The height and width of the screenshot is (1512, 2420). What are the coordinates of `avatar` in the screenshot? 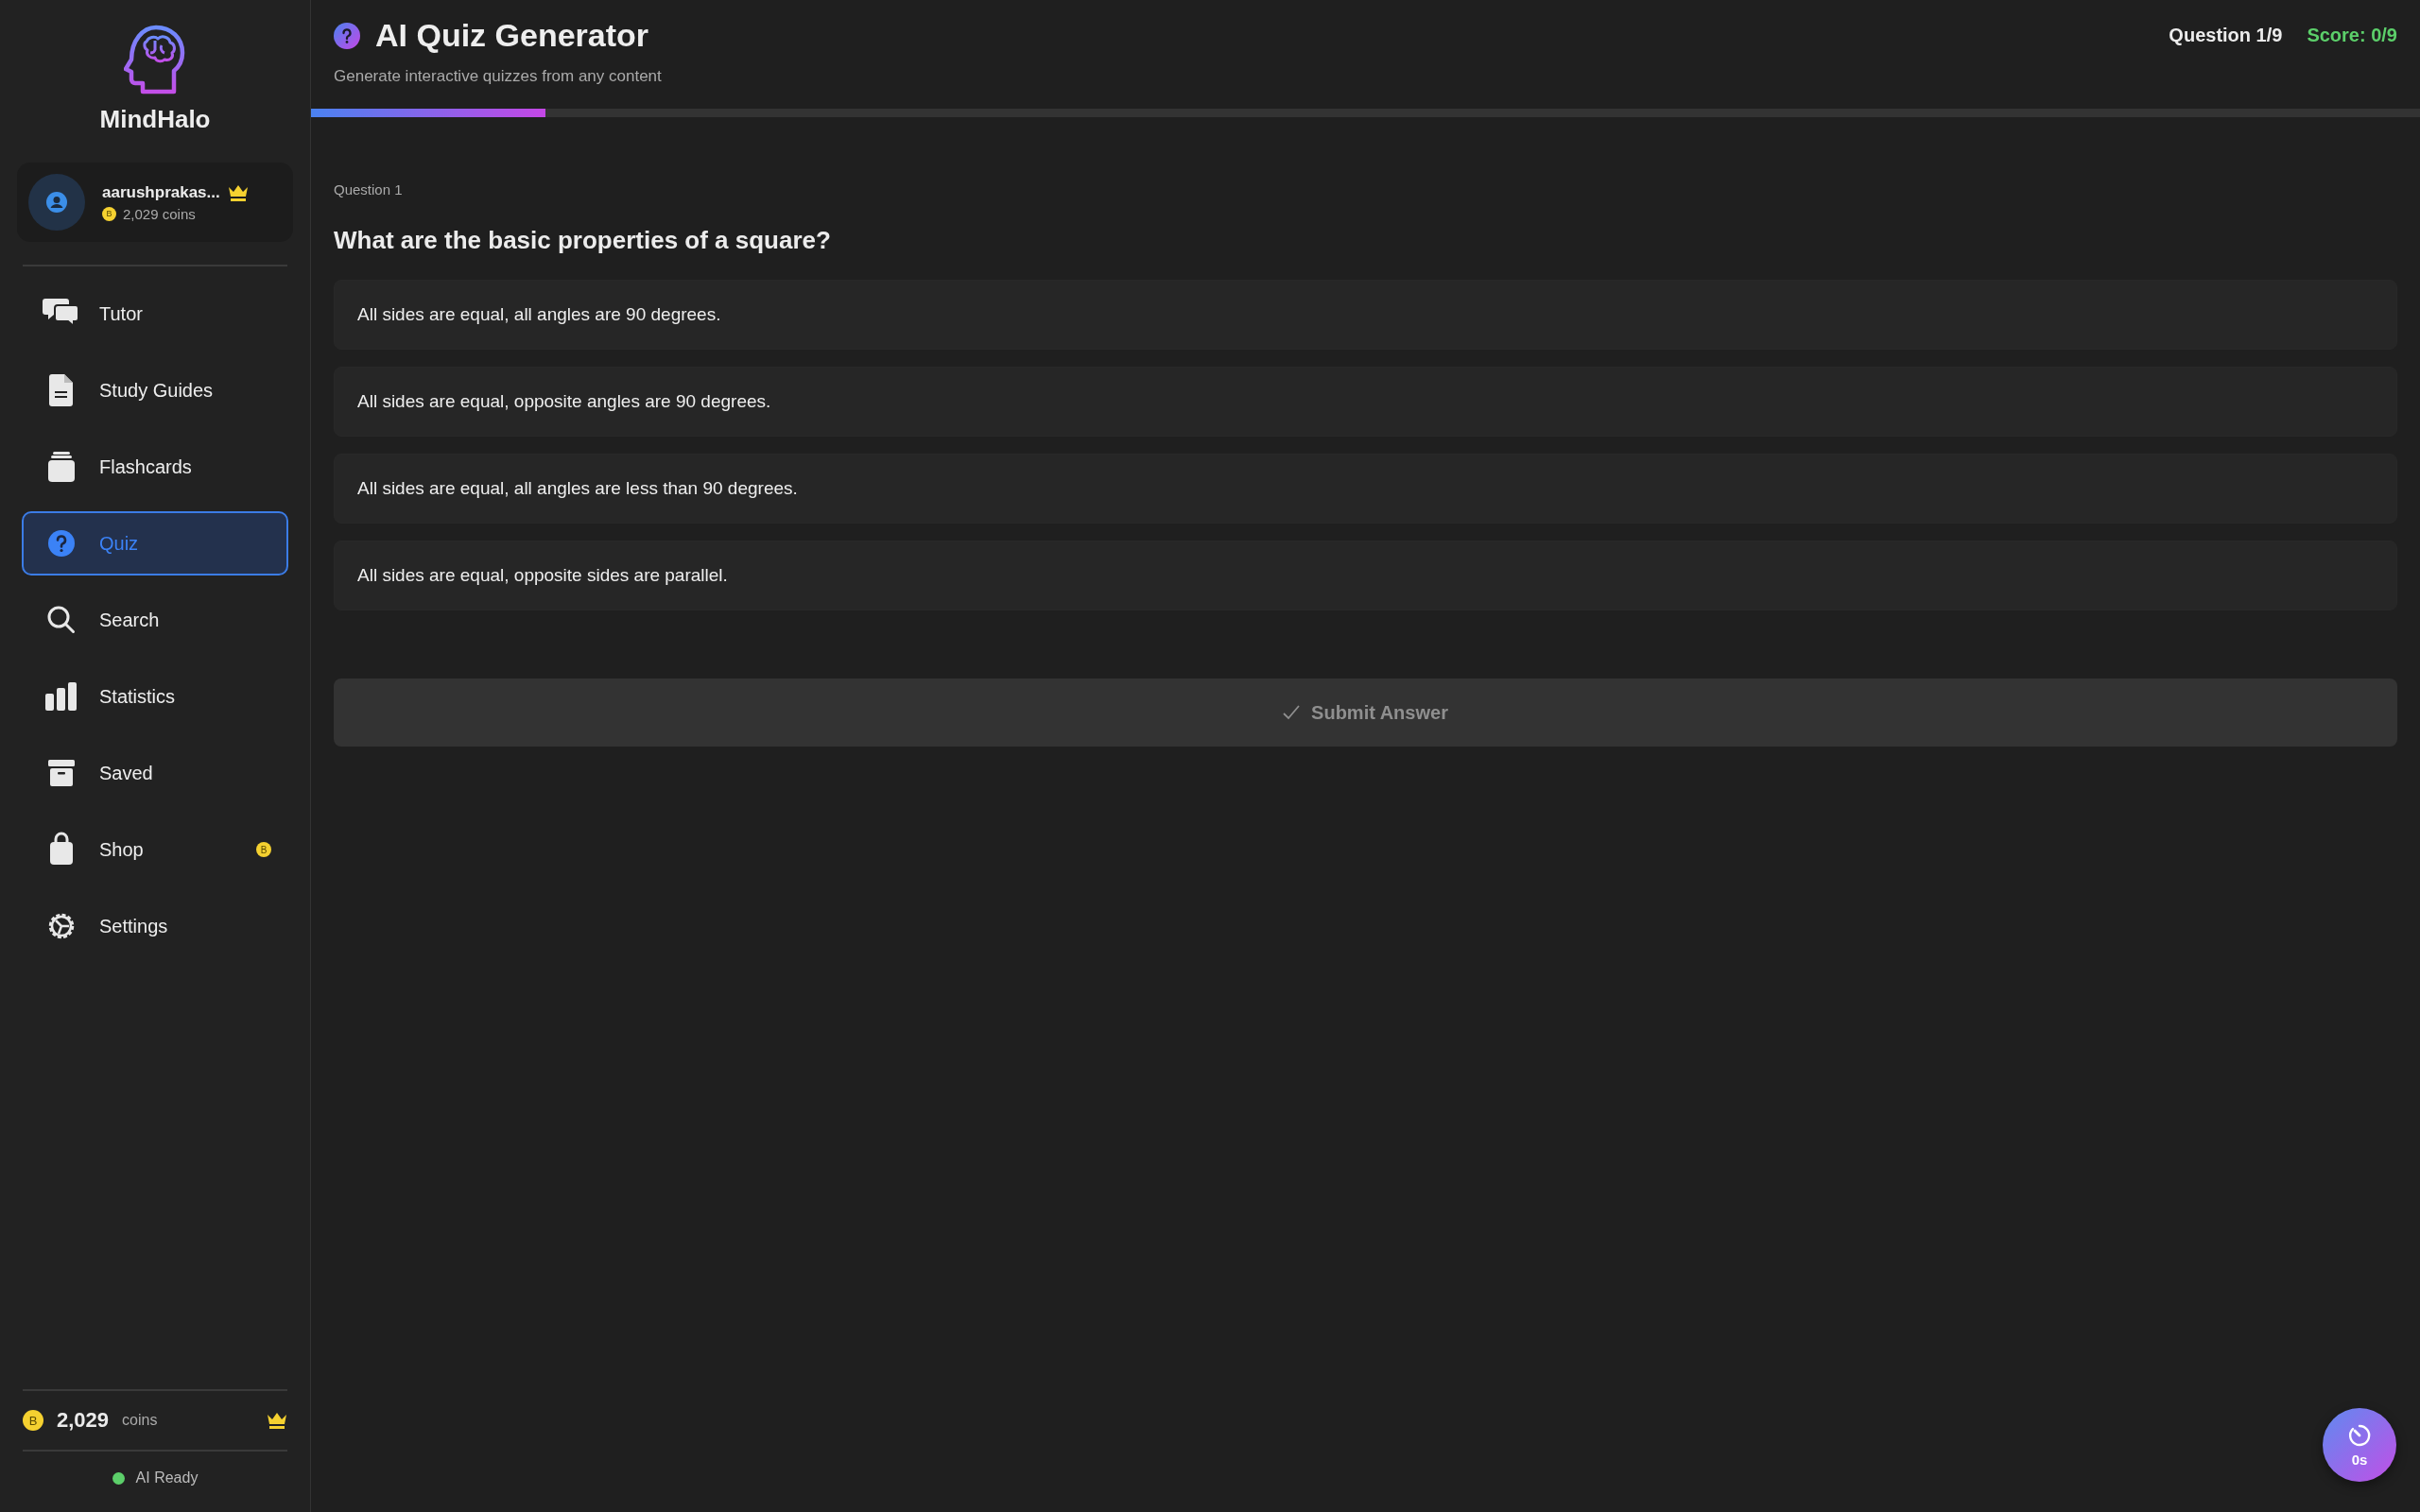 It's located at (56, 202).